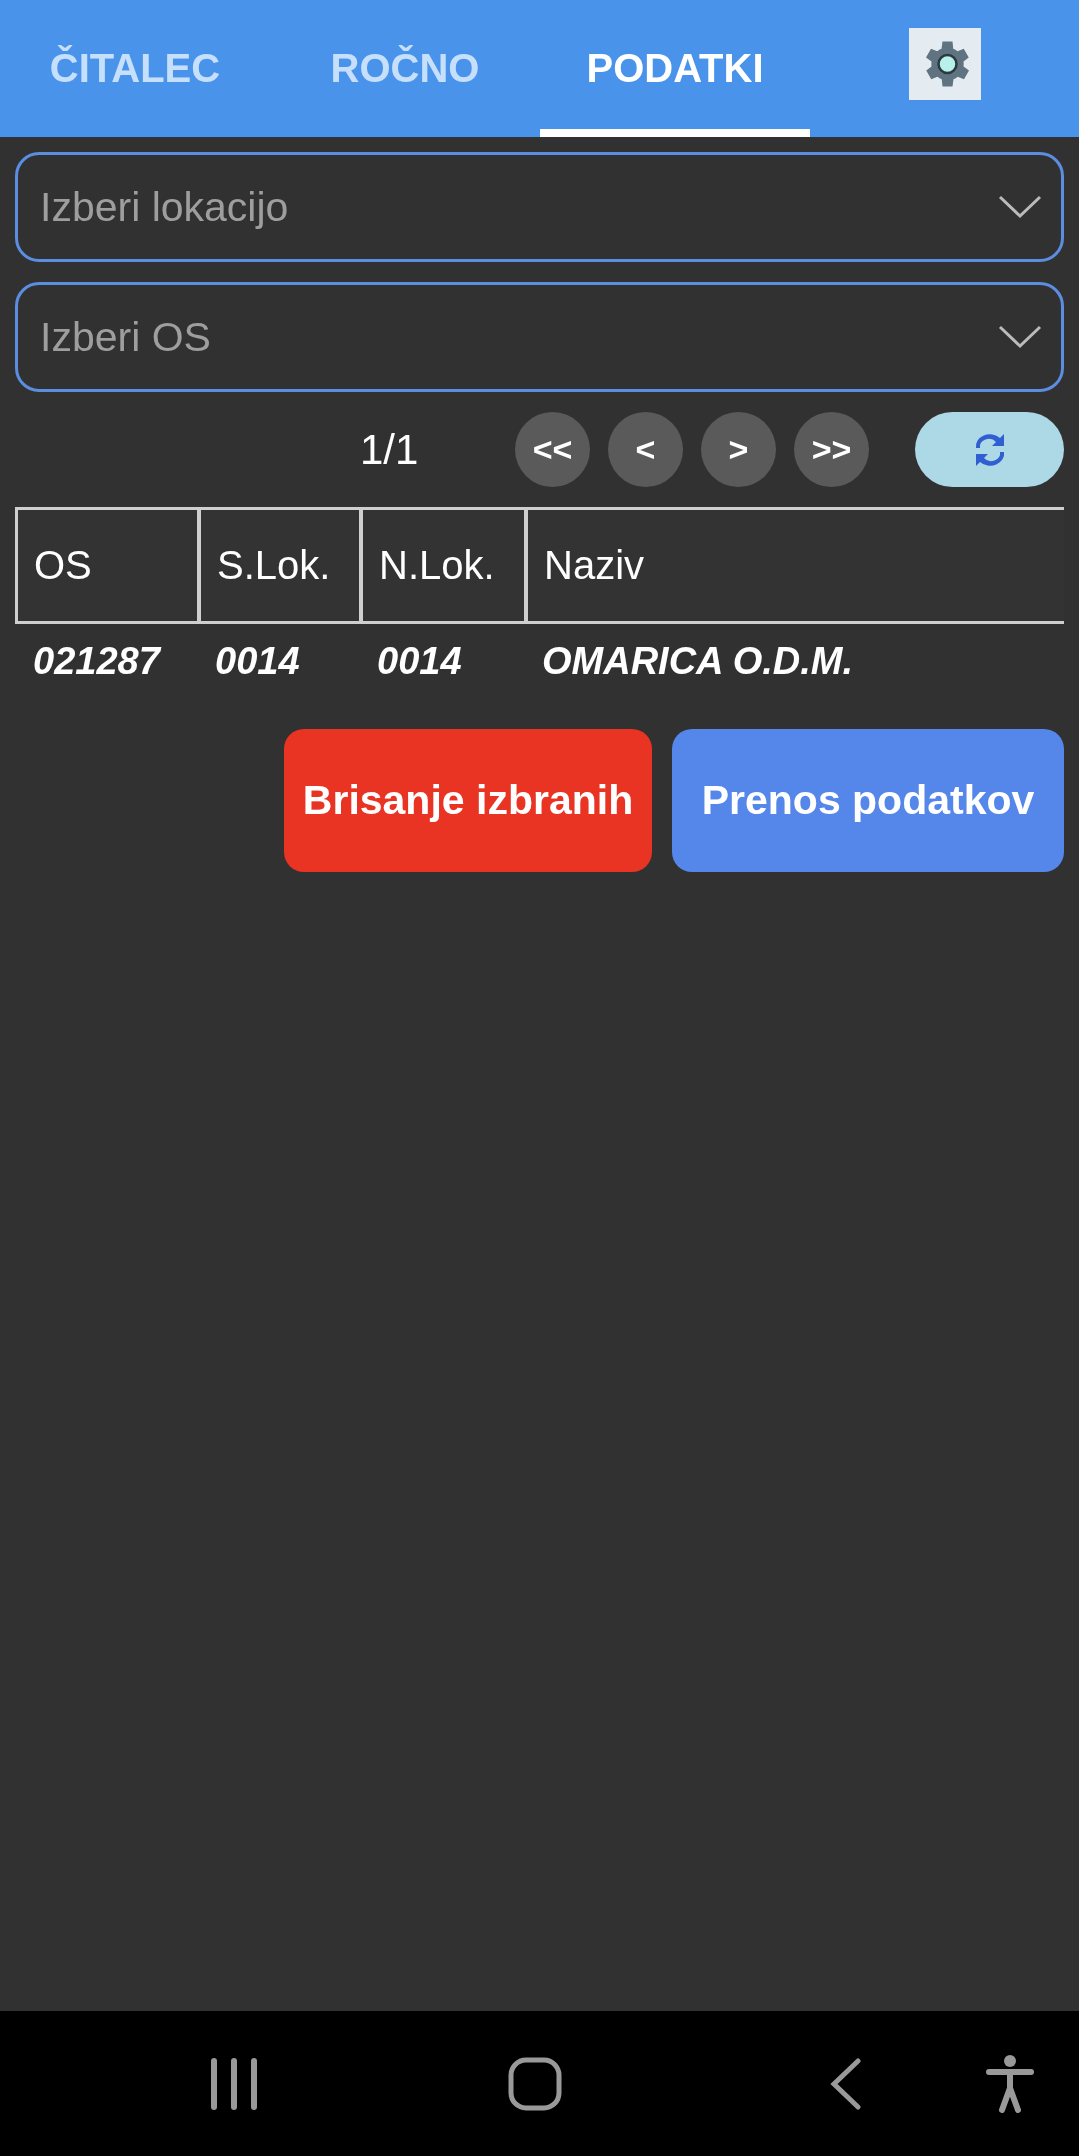  Describe the element at coordinates (552, 449) in the screenshot. I see `pager-button: <<` at that location.